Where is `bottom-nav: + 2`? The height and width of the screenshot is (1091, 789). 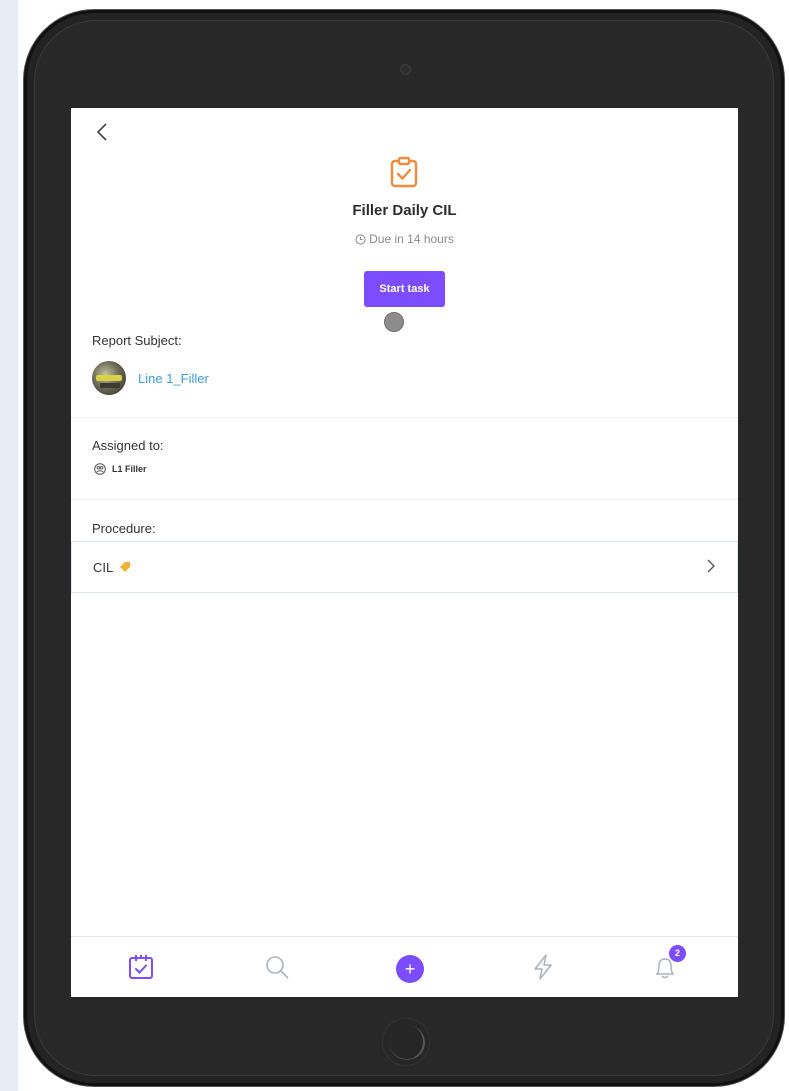 bottom-nav: + 2 is located at coordinates (404, 966).